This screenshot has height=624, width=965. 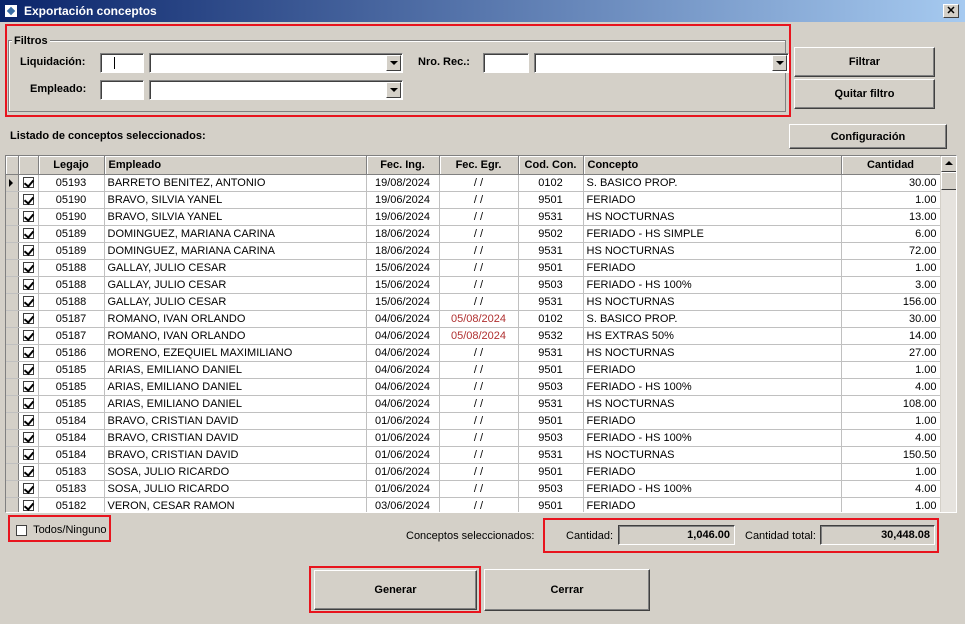 What do you see at coordinates (61, 530) in the screenshot?
I see `todos-ninguno-checkbox: Todos/Ninguno` at bounding box center [61, 530].